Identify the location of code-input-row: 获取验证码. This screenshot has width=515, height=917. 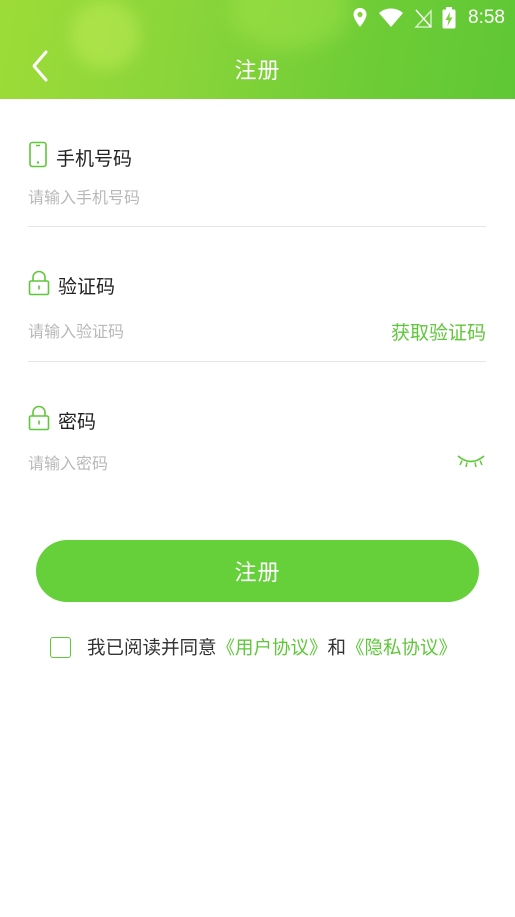
(257, 331).